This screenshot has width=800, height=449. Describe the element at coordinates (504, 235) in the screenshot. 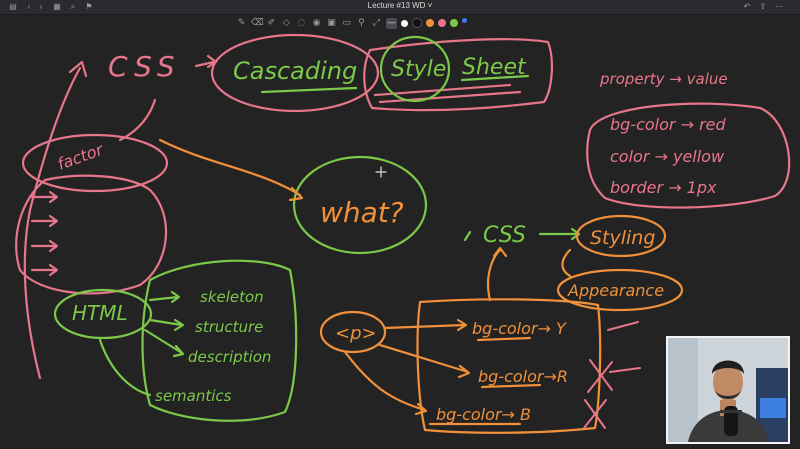

I see `css-subheading: CSS` at that location.